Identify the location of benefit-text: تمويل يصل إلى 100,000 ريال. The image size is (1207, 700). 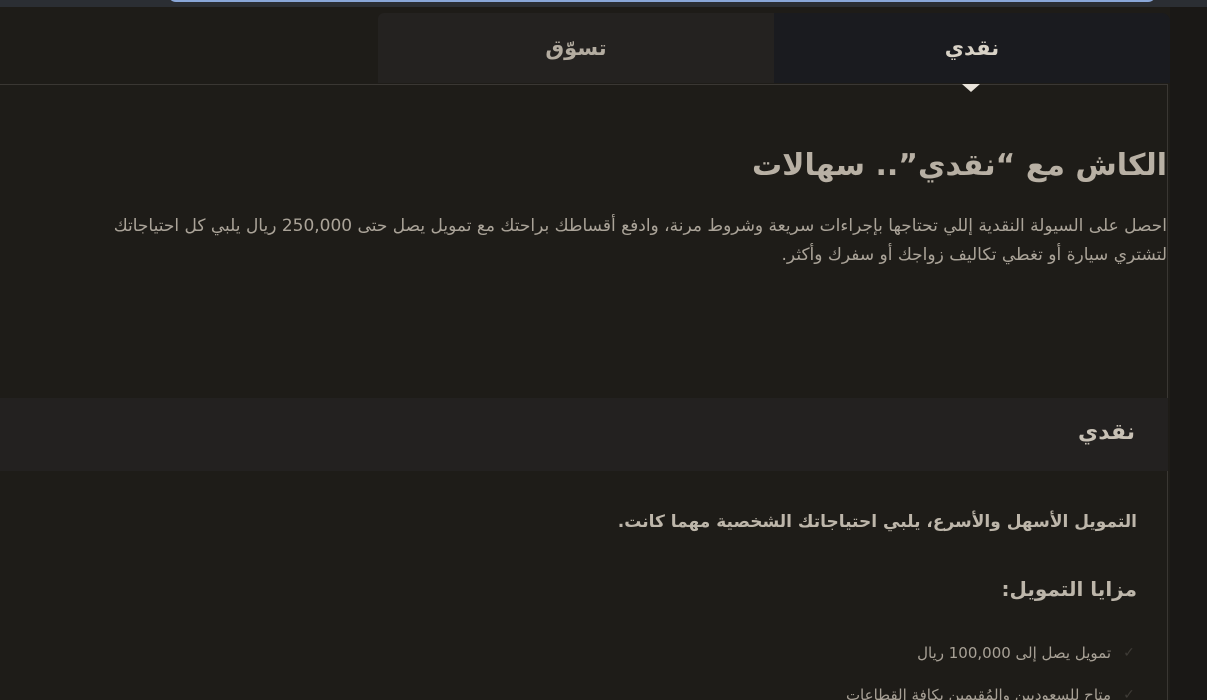
(1014, 653).